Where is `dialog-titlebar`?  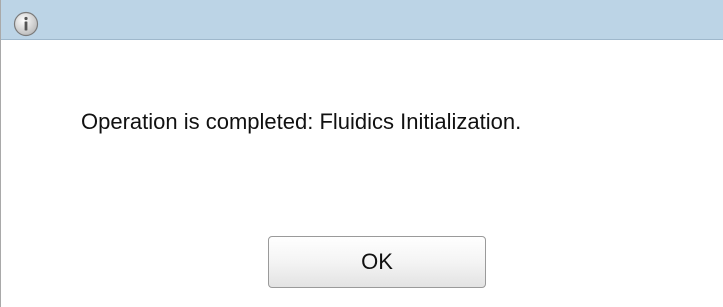
dialog-titlebar is located at coordinates (362, 20).